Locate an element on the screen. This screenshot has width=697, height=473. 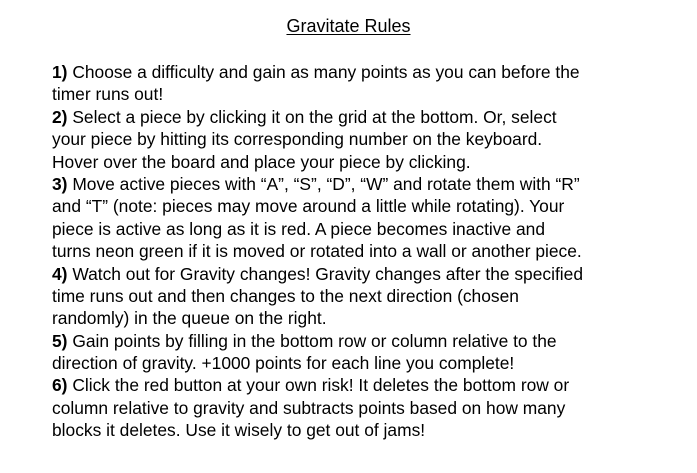
rule-number: 5) is located at coordinates (60, 340).